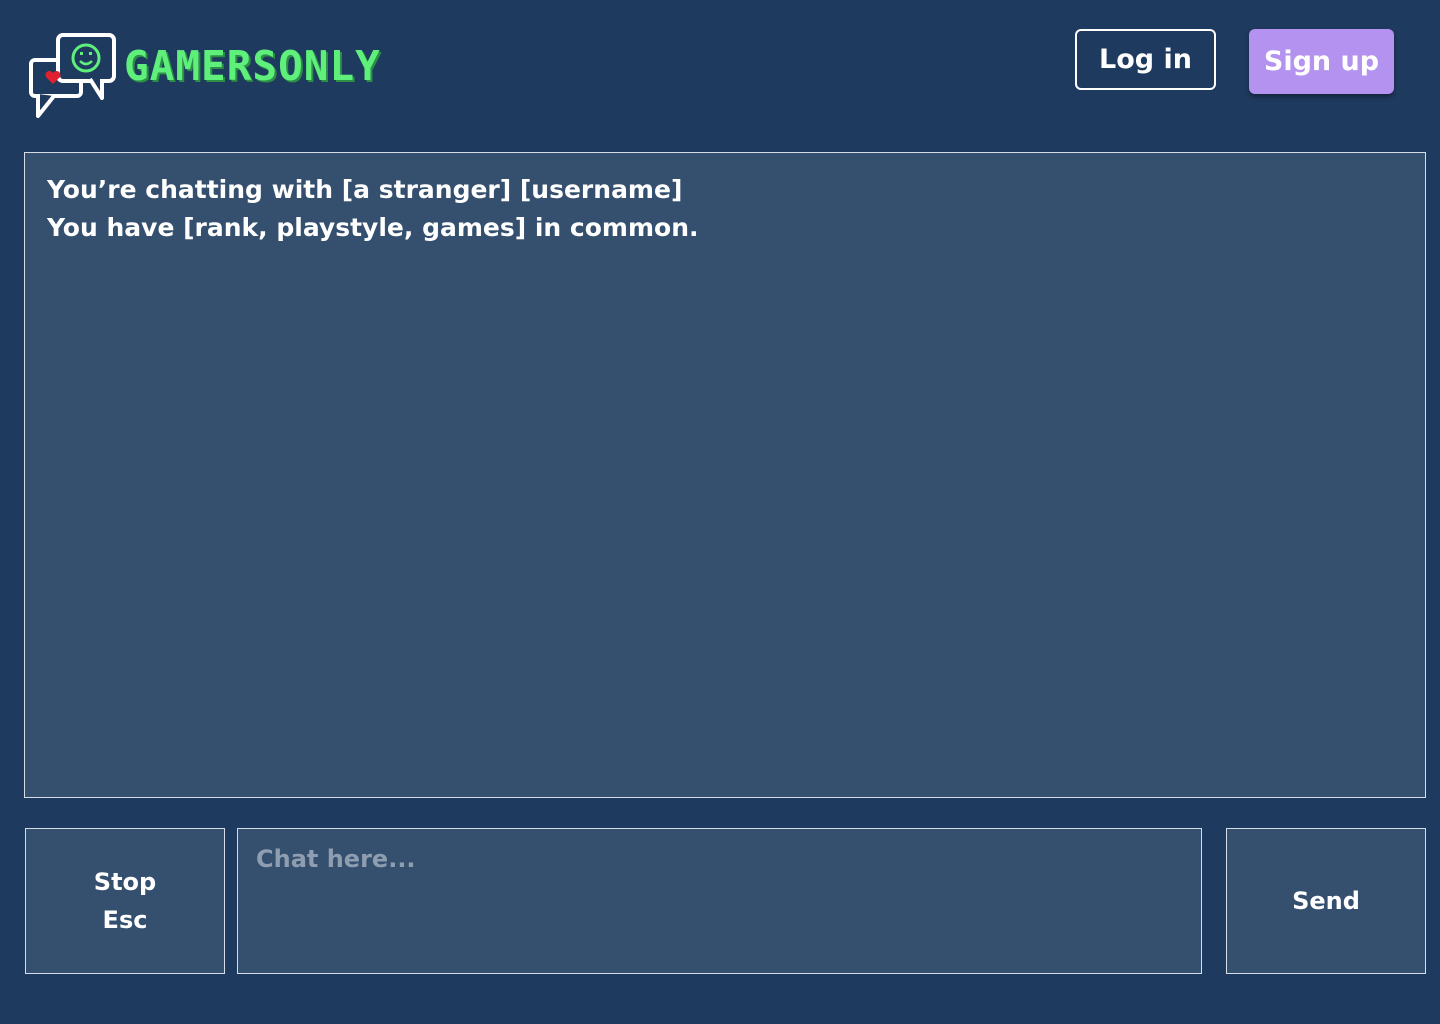 This screenshot has height=1024, width=1440. I want to click on chat-bubbles-icon, so click(72, 75).